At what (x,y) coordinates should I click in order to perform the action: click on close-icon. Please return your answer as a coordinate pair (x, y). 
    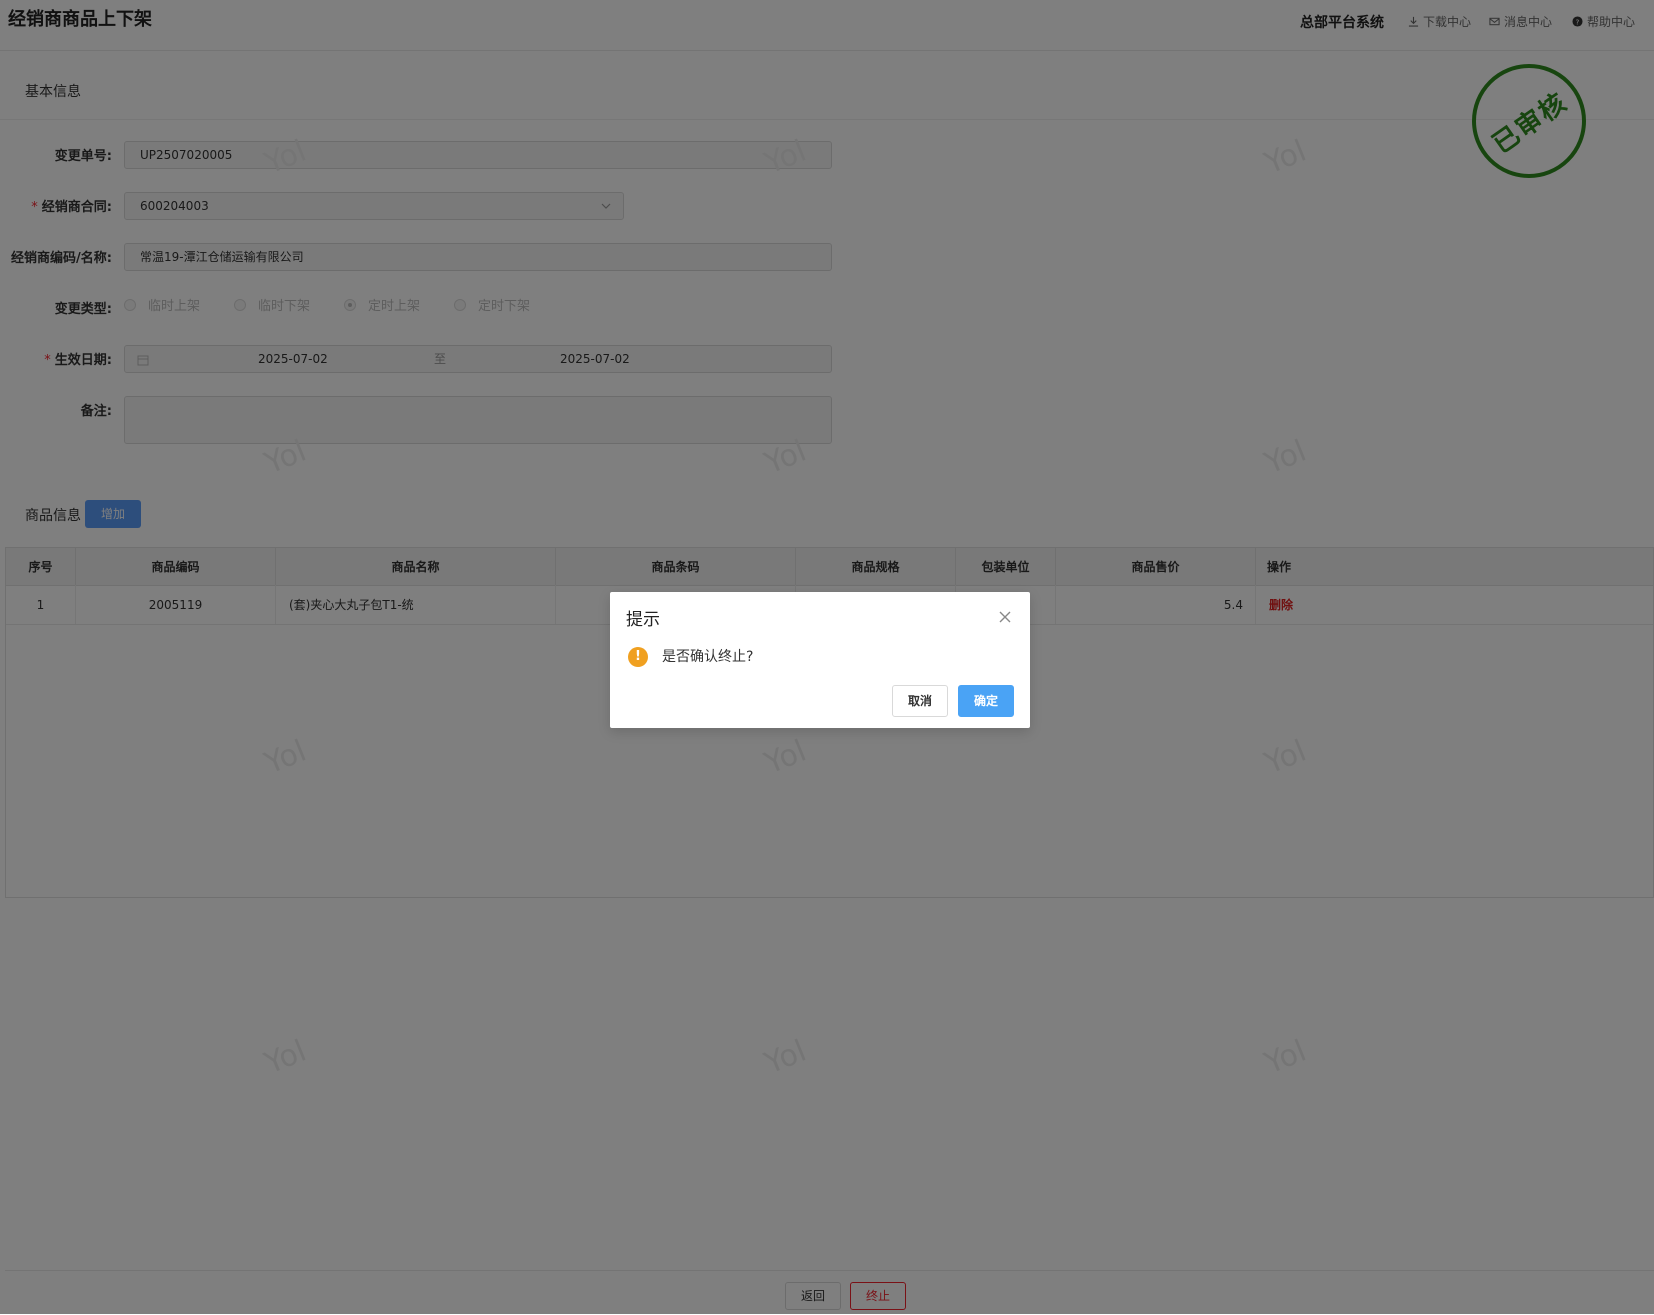
    Looking at the image, I should click on (1005, 617).